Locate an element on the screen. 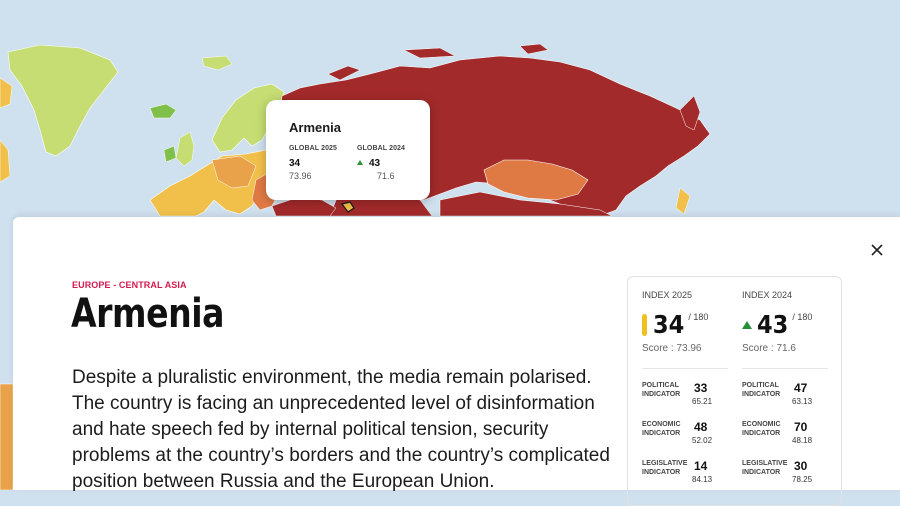  indicator-row: POLITICAL INDICATOR 33 65.21 is located at coordinates (687, 396).